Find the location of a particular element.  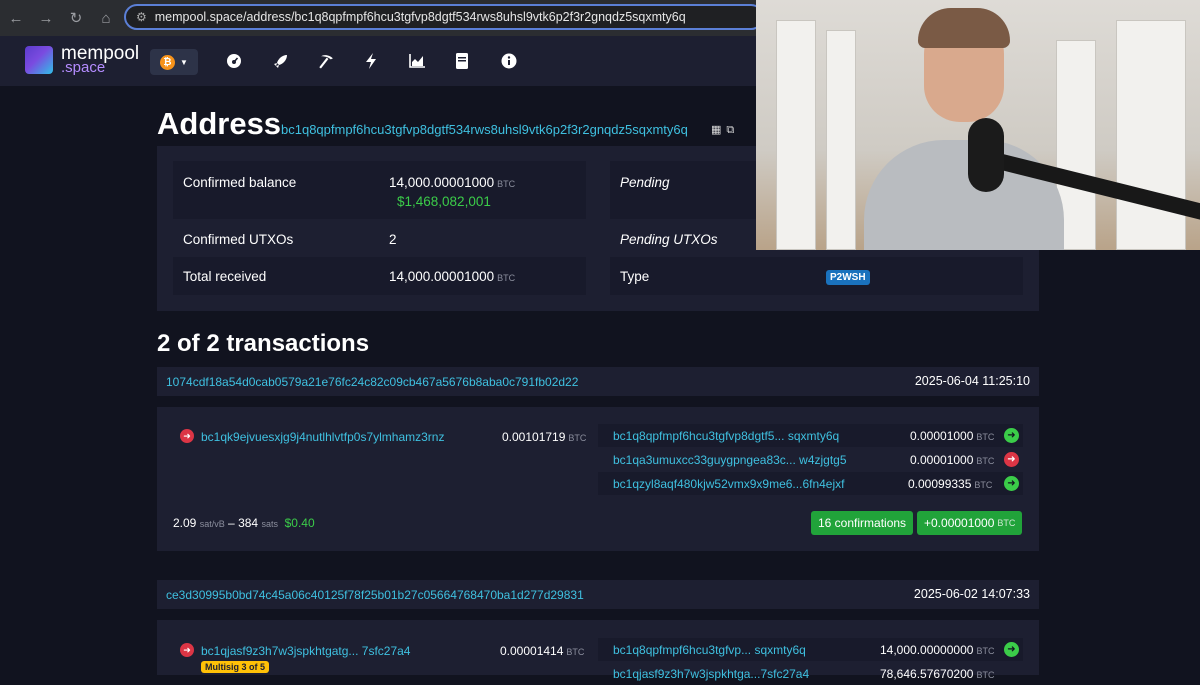

confirmations-button: 16 confirmations is located at coordinates (862, 523).